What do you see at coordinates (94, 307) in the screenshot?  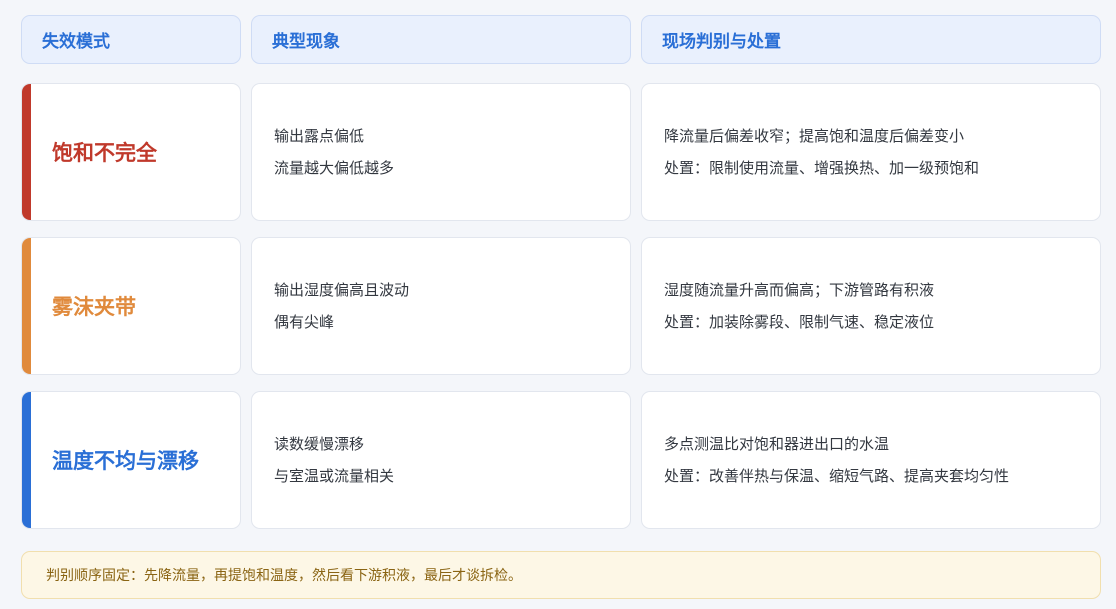 I see `mode-name: 雾沫夹带` at bounding box center [94, 307].